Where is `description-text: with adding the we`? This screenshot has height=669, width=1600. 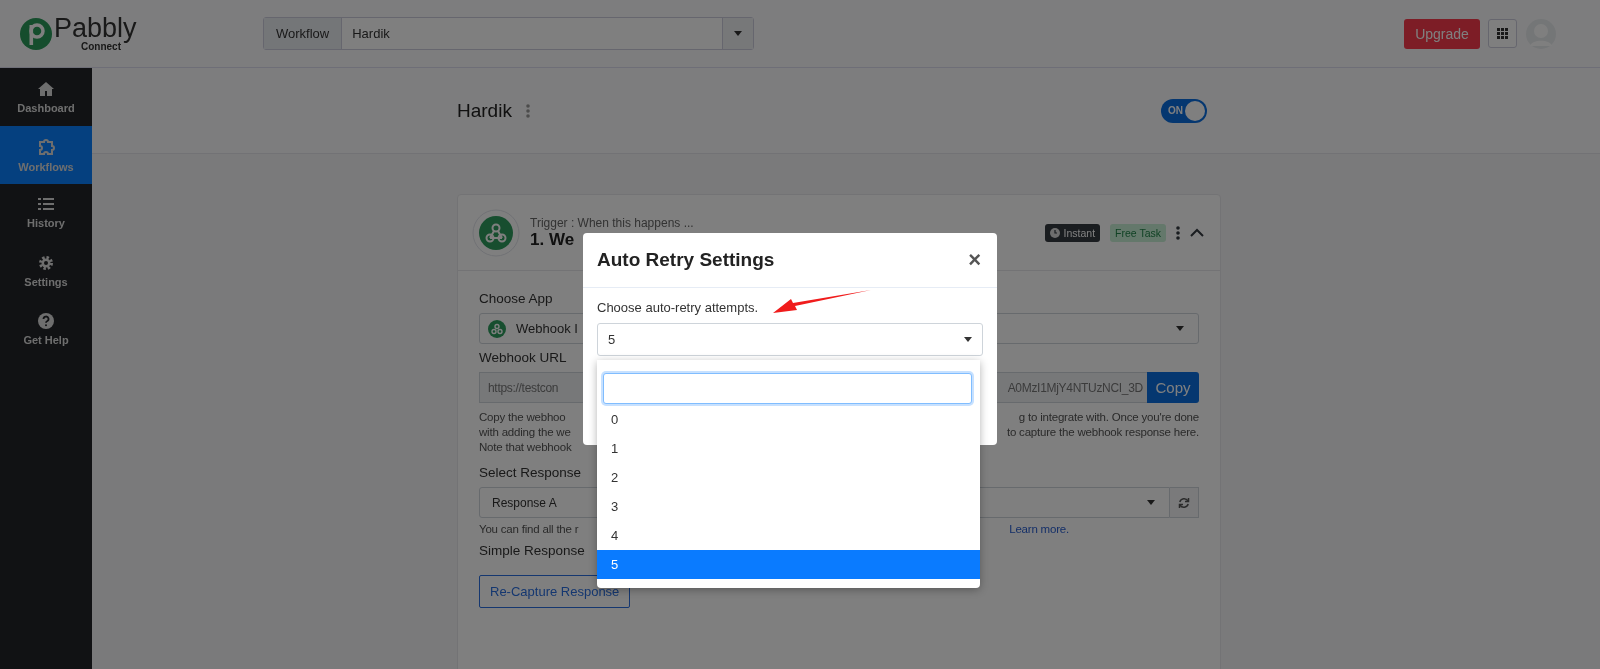 description-text: with adding the we is located at coordinates (525, 432).